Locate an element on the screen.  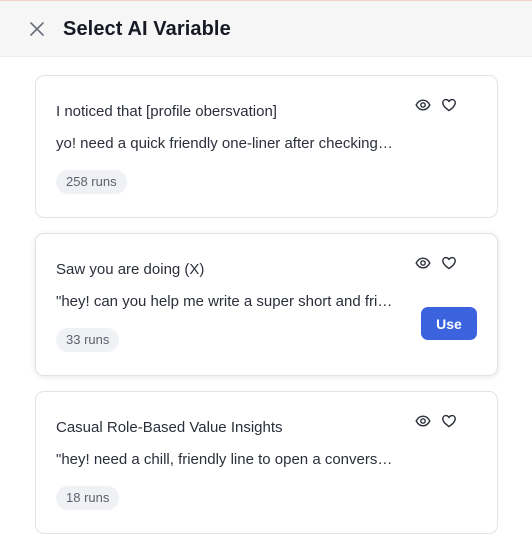
use-button: Use is located at coordinates (449, 323).